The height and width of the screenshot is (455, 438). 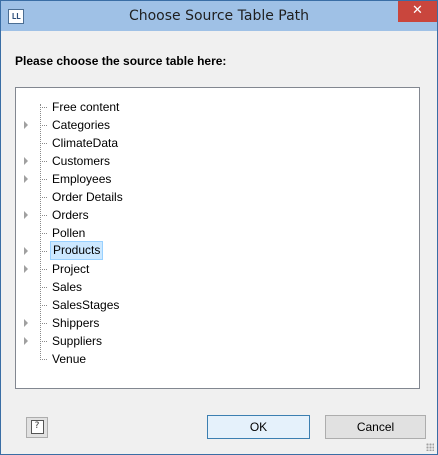 What do you see at coordinates (258, 427) in the screenshot?
I see `ok-button: OK` at bounding box center [258, 427].